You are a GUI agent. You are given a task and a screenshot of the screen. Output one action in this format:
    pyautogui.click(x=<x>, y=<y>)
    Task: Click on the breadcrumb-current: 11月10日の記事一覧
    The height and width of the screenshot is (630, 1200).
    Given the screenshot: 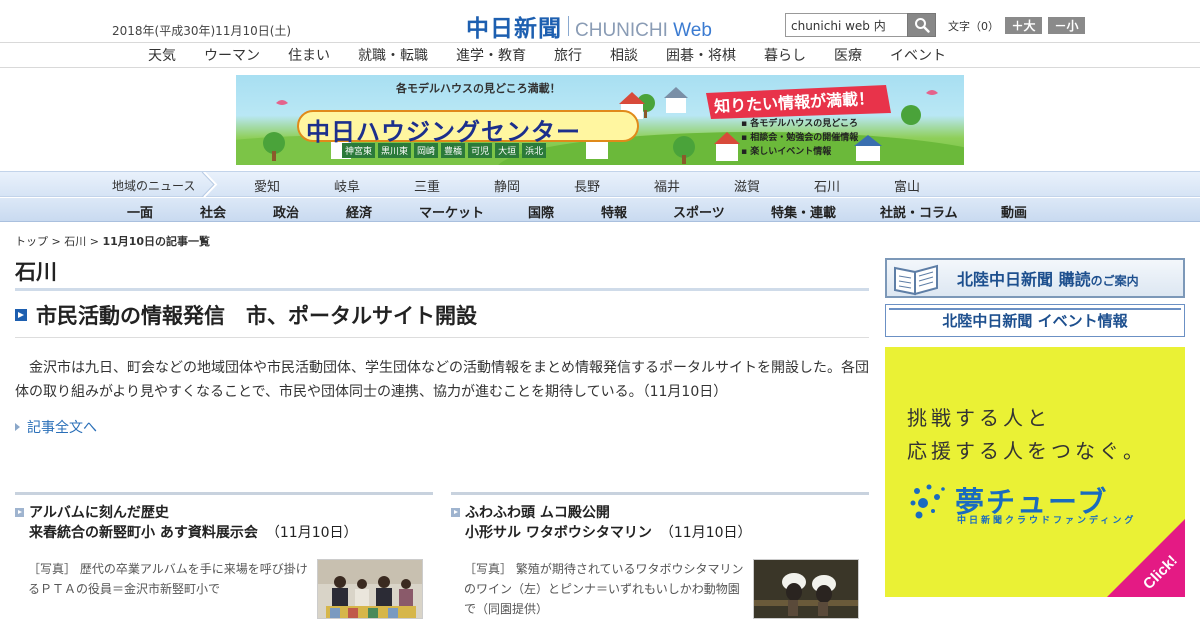 What is the action you would take?
    pyautogui.click(x=156, y=241)
    